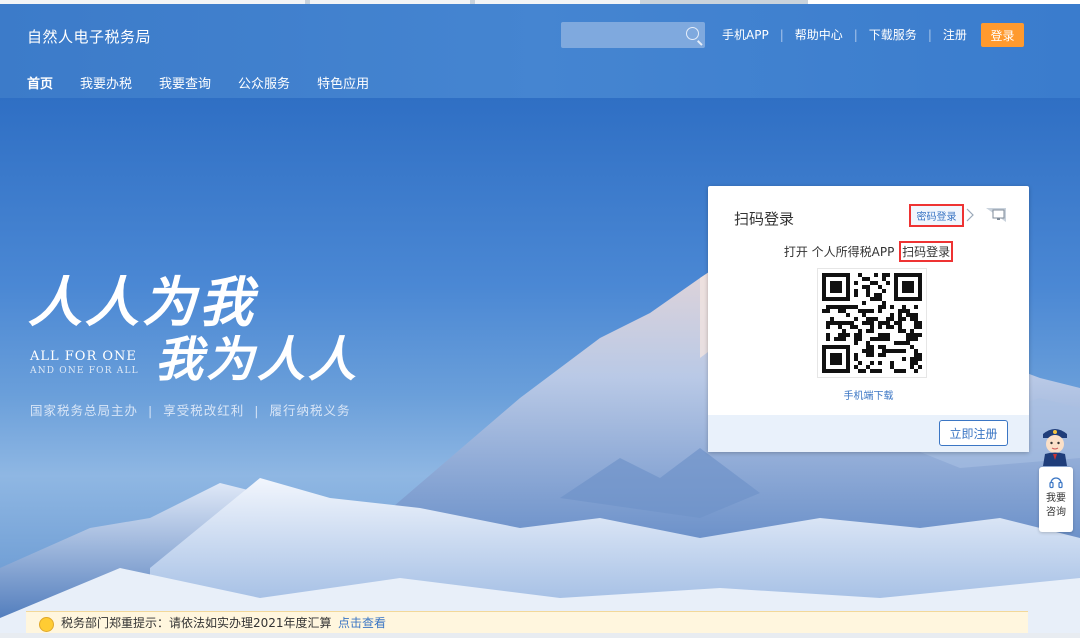 This screenshot has height=638, width=1080. I want to click on subtitle-part: 国家税务总局主办, so click(84, 410).